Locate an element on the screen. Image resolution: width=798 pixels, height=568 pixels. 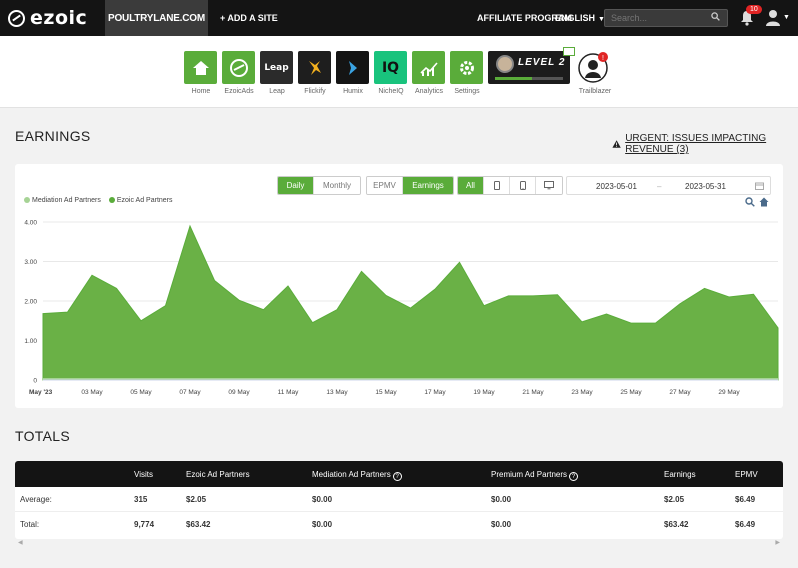
app-settings: Settings is located at coordinates (467, 73).